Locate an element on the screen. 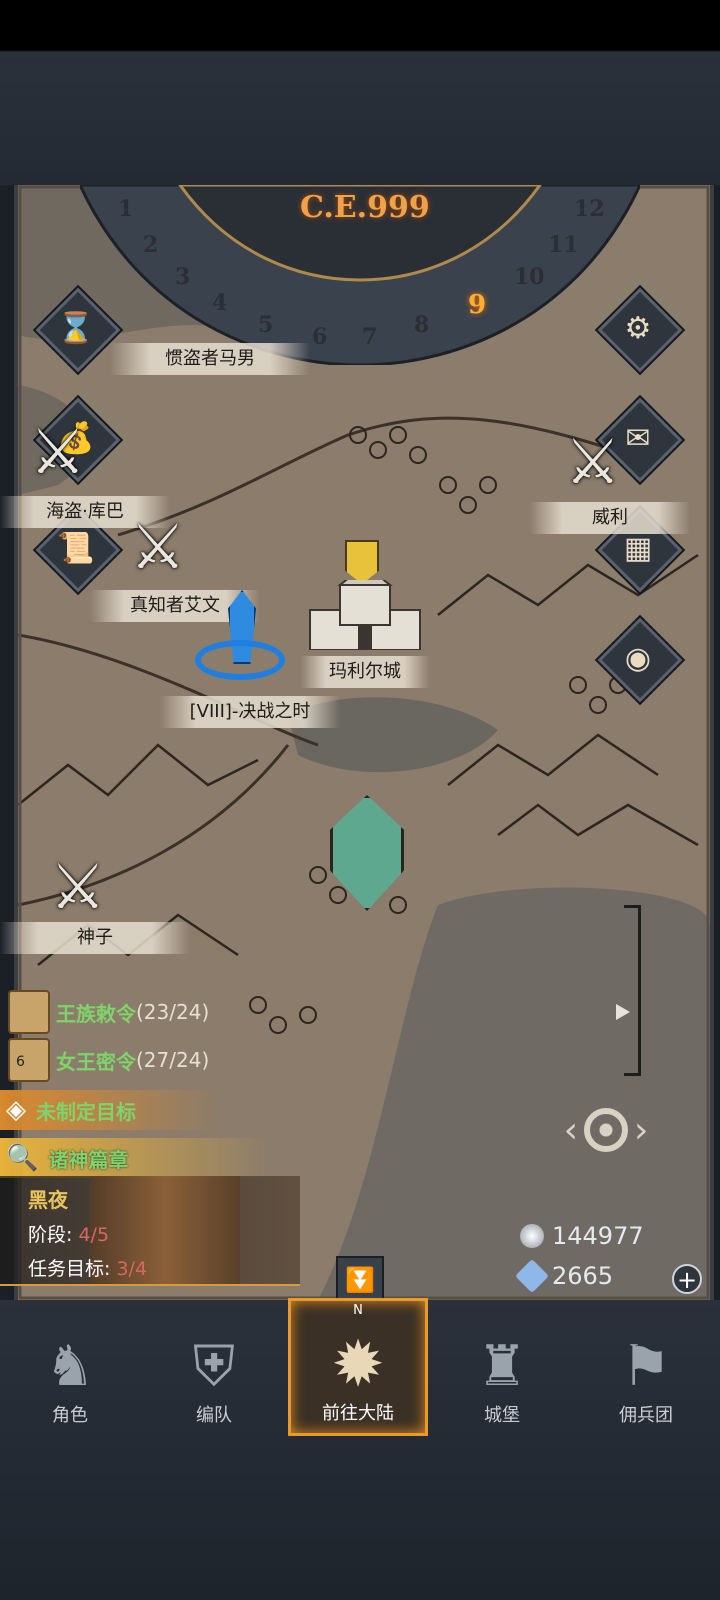 This screenshot has height=1600, width=720. month-4: 4 is located at coordinates (220, 303).